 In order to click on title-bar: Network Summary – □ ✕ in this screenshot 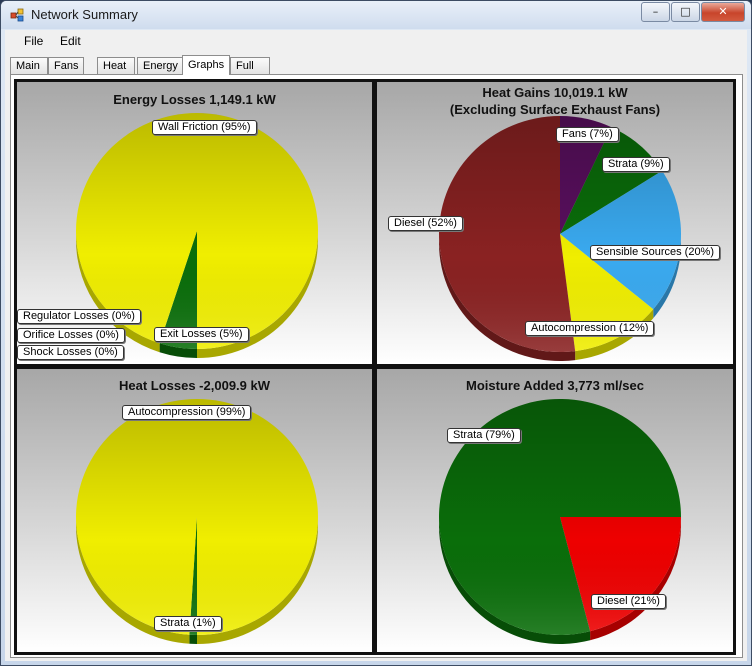, I will do `click(376, 15)`.